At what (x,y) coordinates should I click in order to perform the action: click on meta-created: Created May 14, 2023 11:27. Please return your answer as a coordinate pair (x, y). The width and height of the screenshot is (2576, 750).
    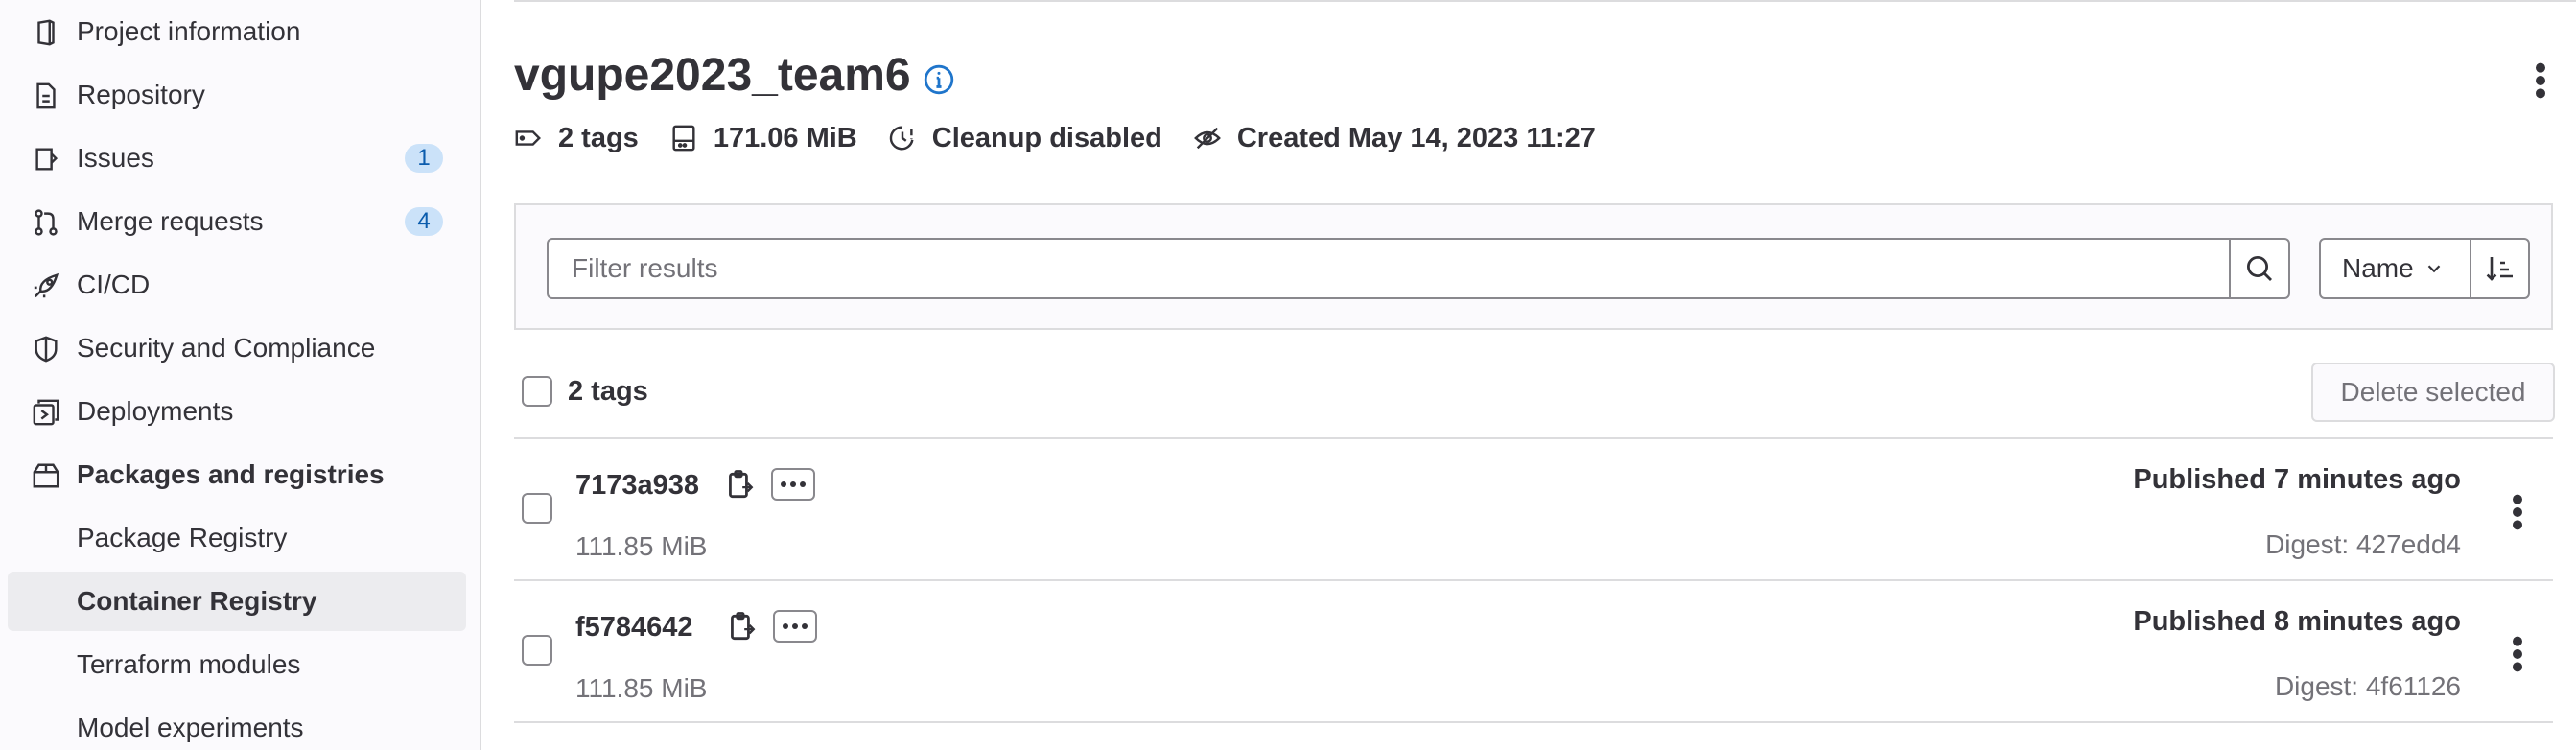
    Looking at the image, I should click on (1394, 138).